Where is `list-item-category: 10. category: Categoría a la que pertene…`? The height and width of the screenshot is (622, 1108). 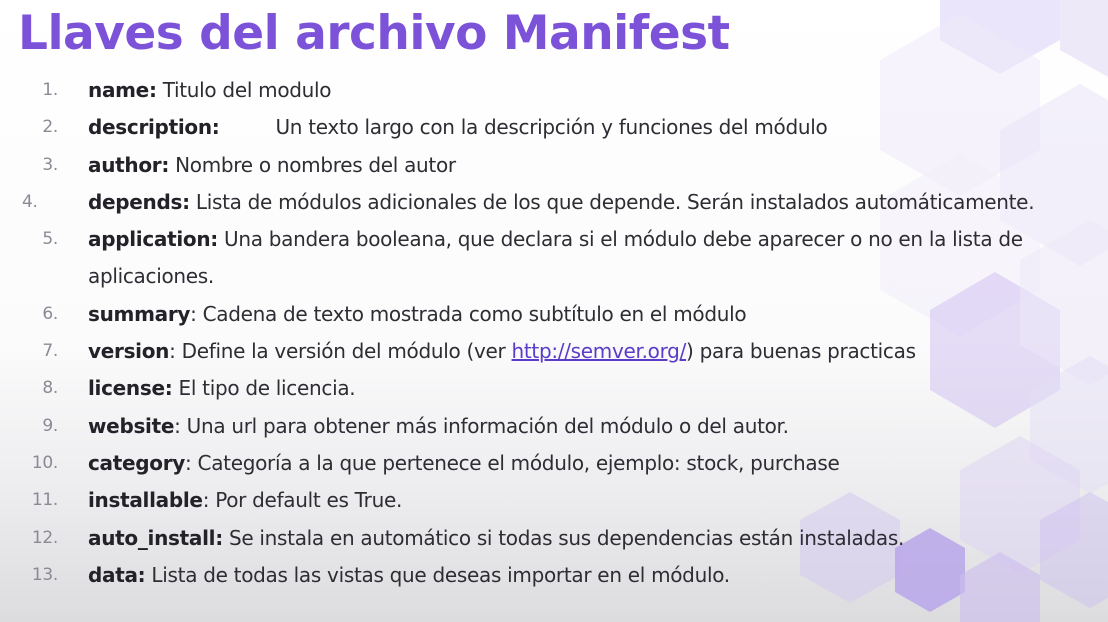 list-item-category: 10. category: Categoría a la que pertene… is located at coordinates (525, 463).